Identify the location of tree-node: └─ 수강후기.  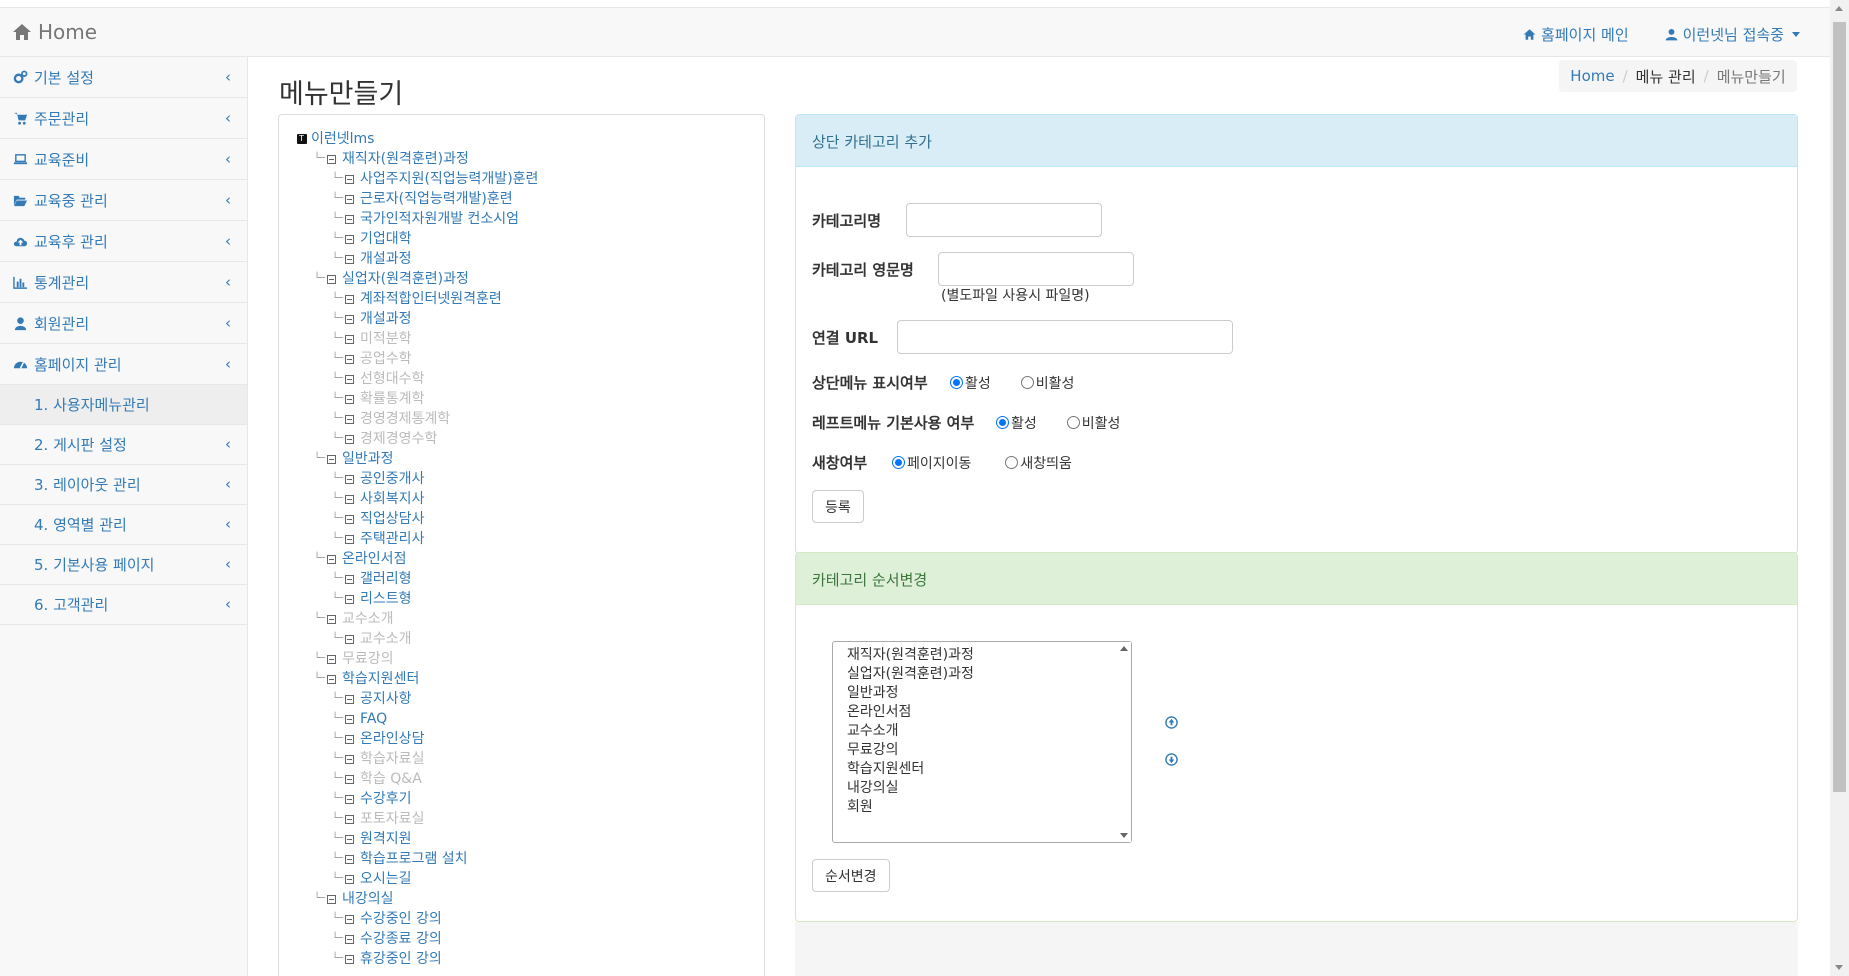
(417, 799).